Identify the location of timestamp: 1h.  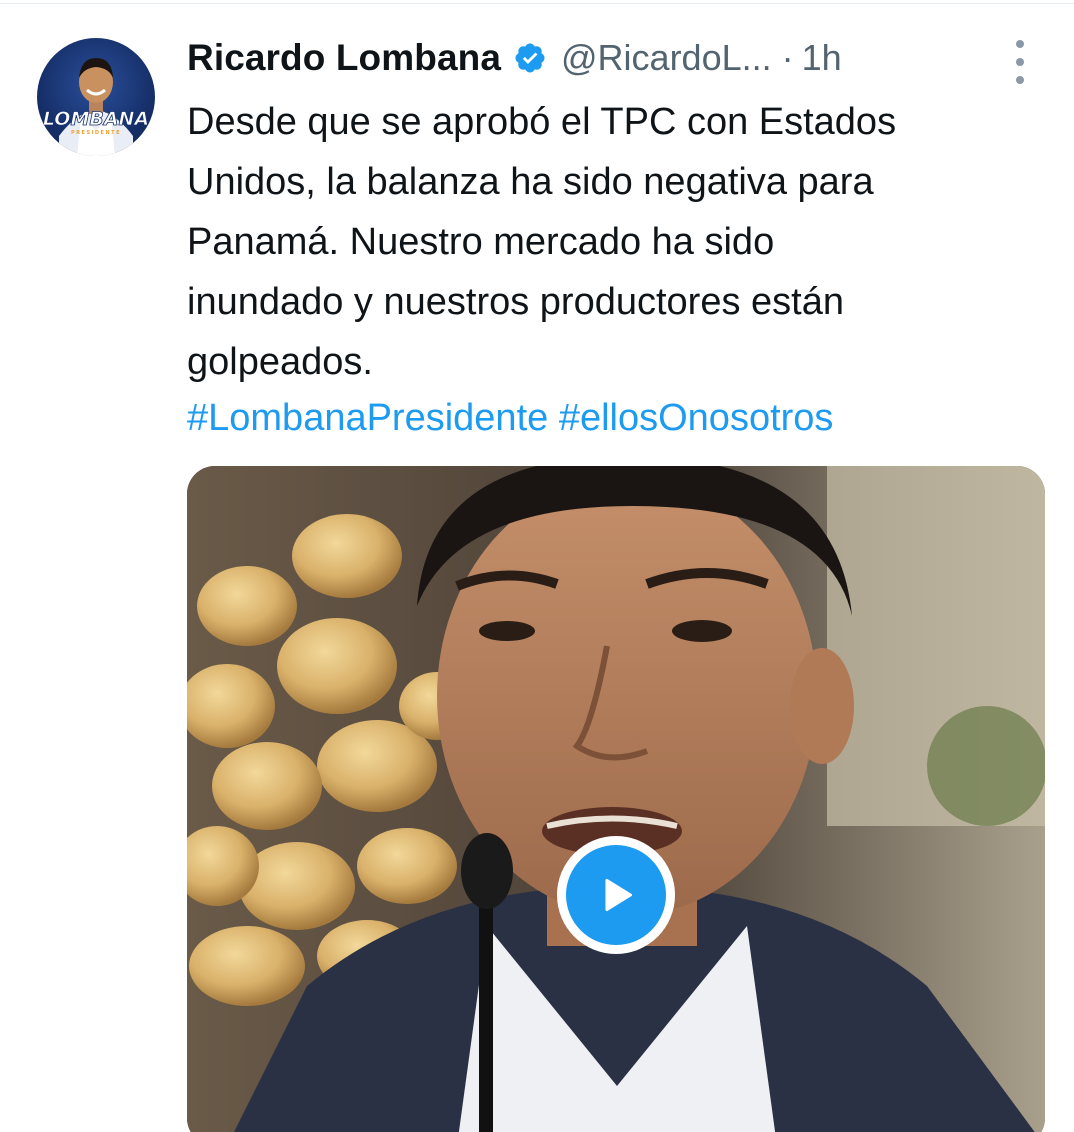
(822, 58).